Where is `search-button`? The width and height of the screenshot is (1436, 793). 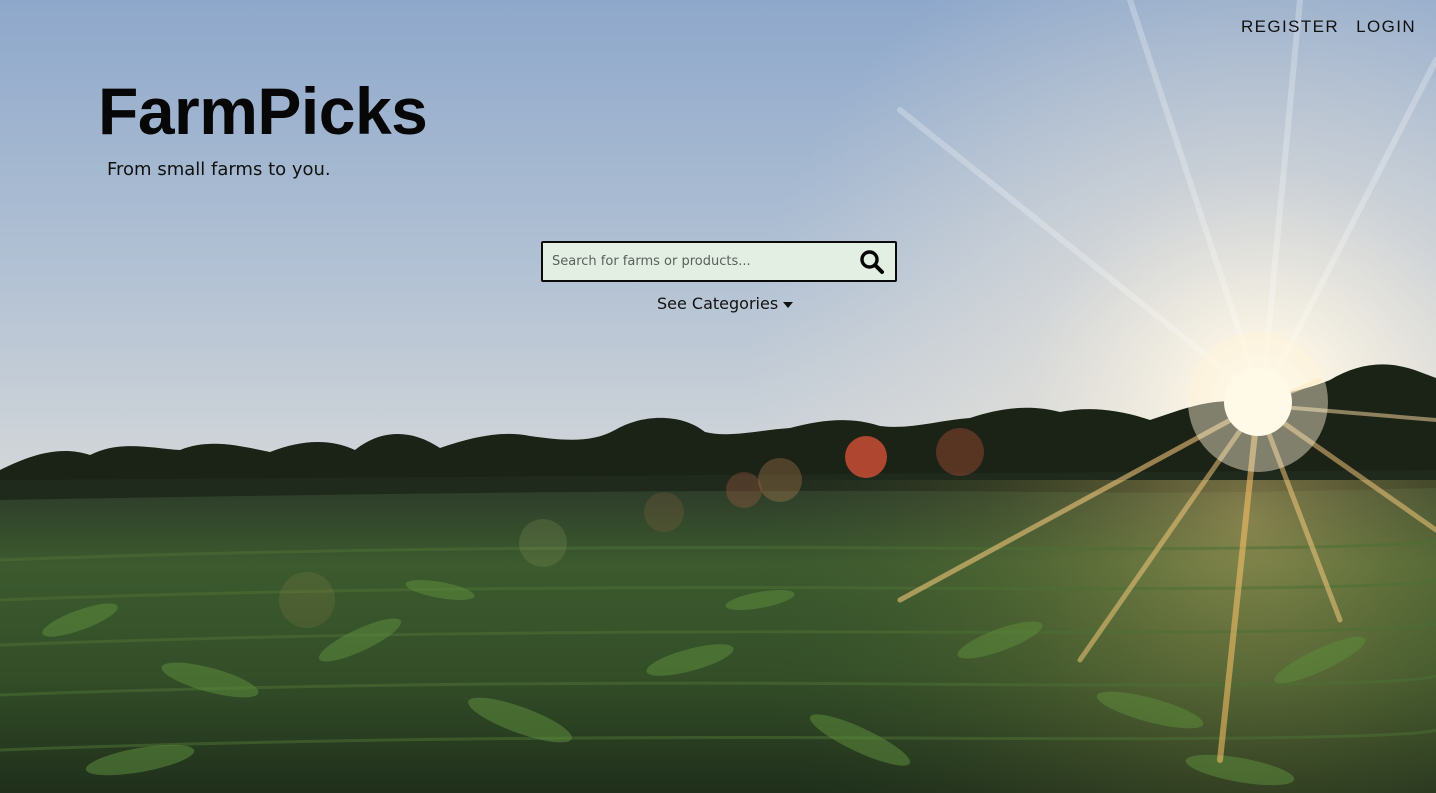 search-button is located at coordinates (872, 261).